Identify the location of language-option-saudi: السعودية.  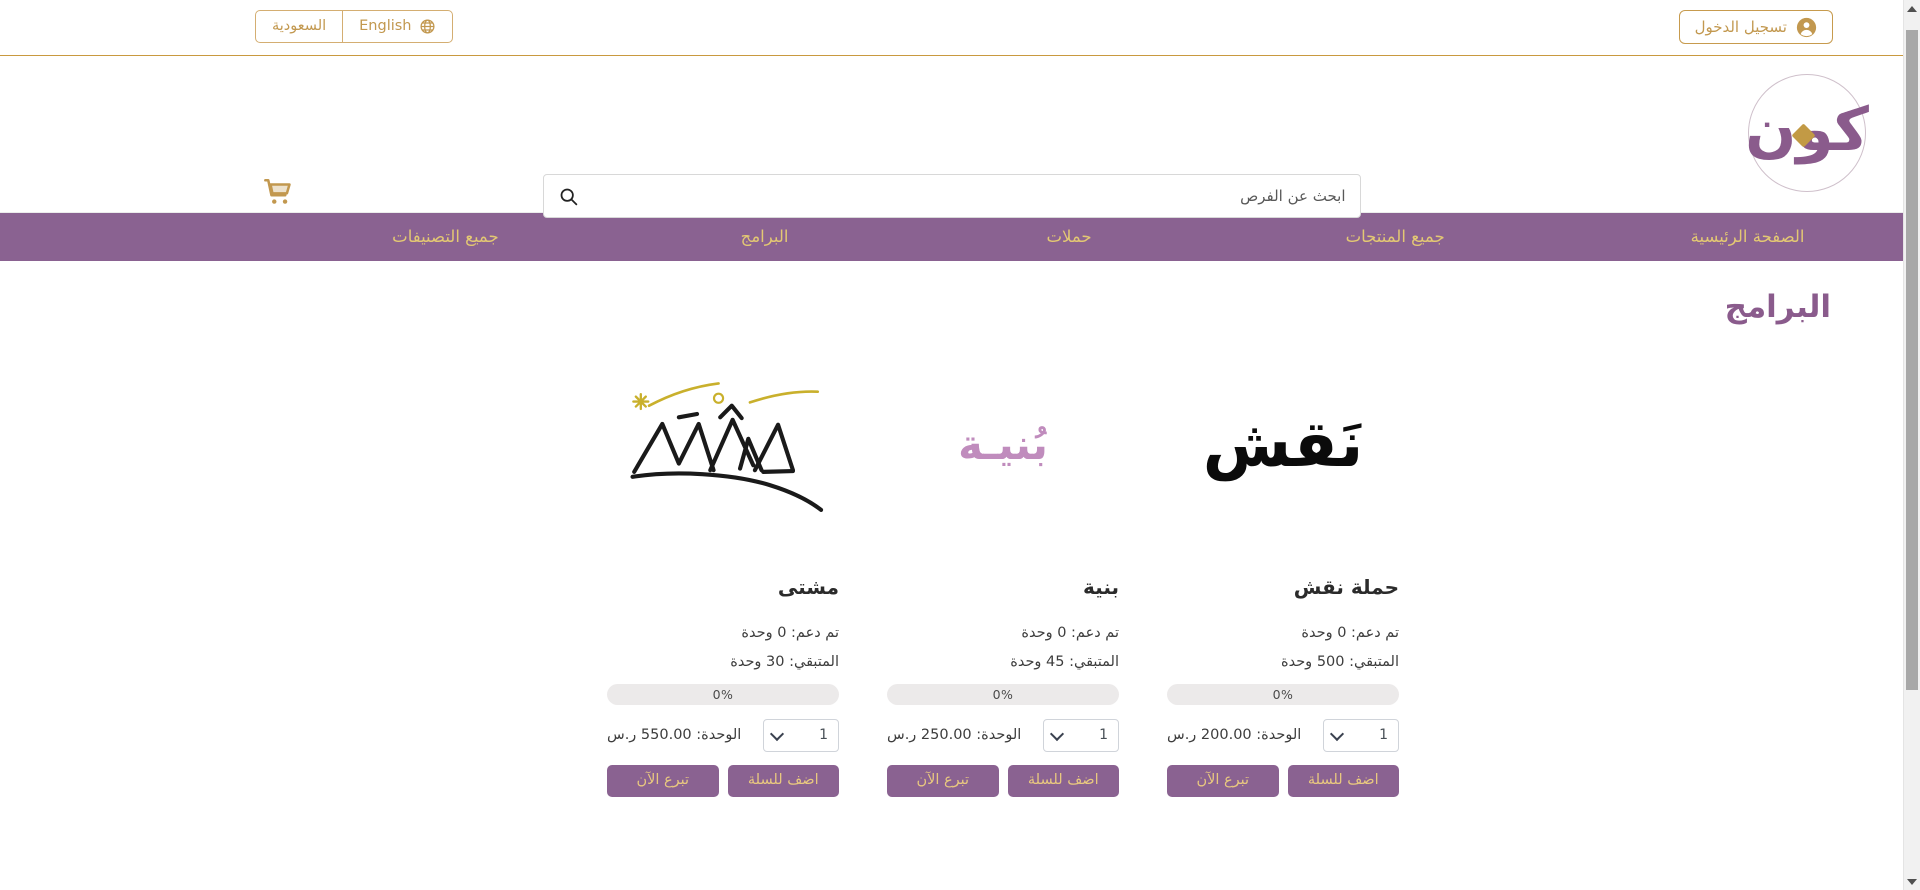
(300, 26).